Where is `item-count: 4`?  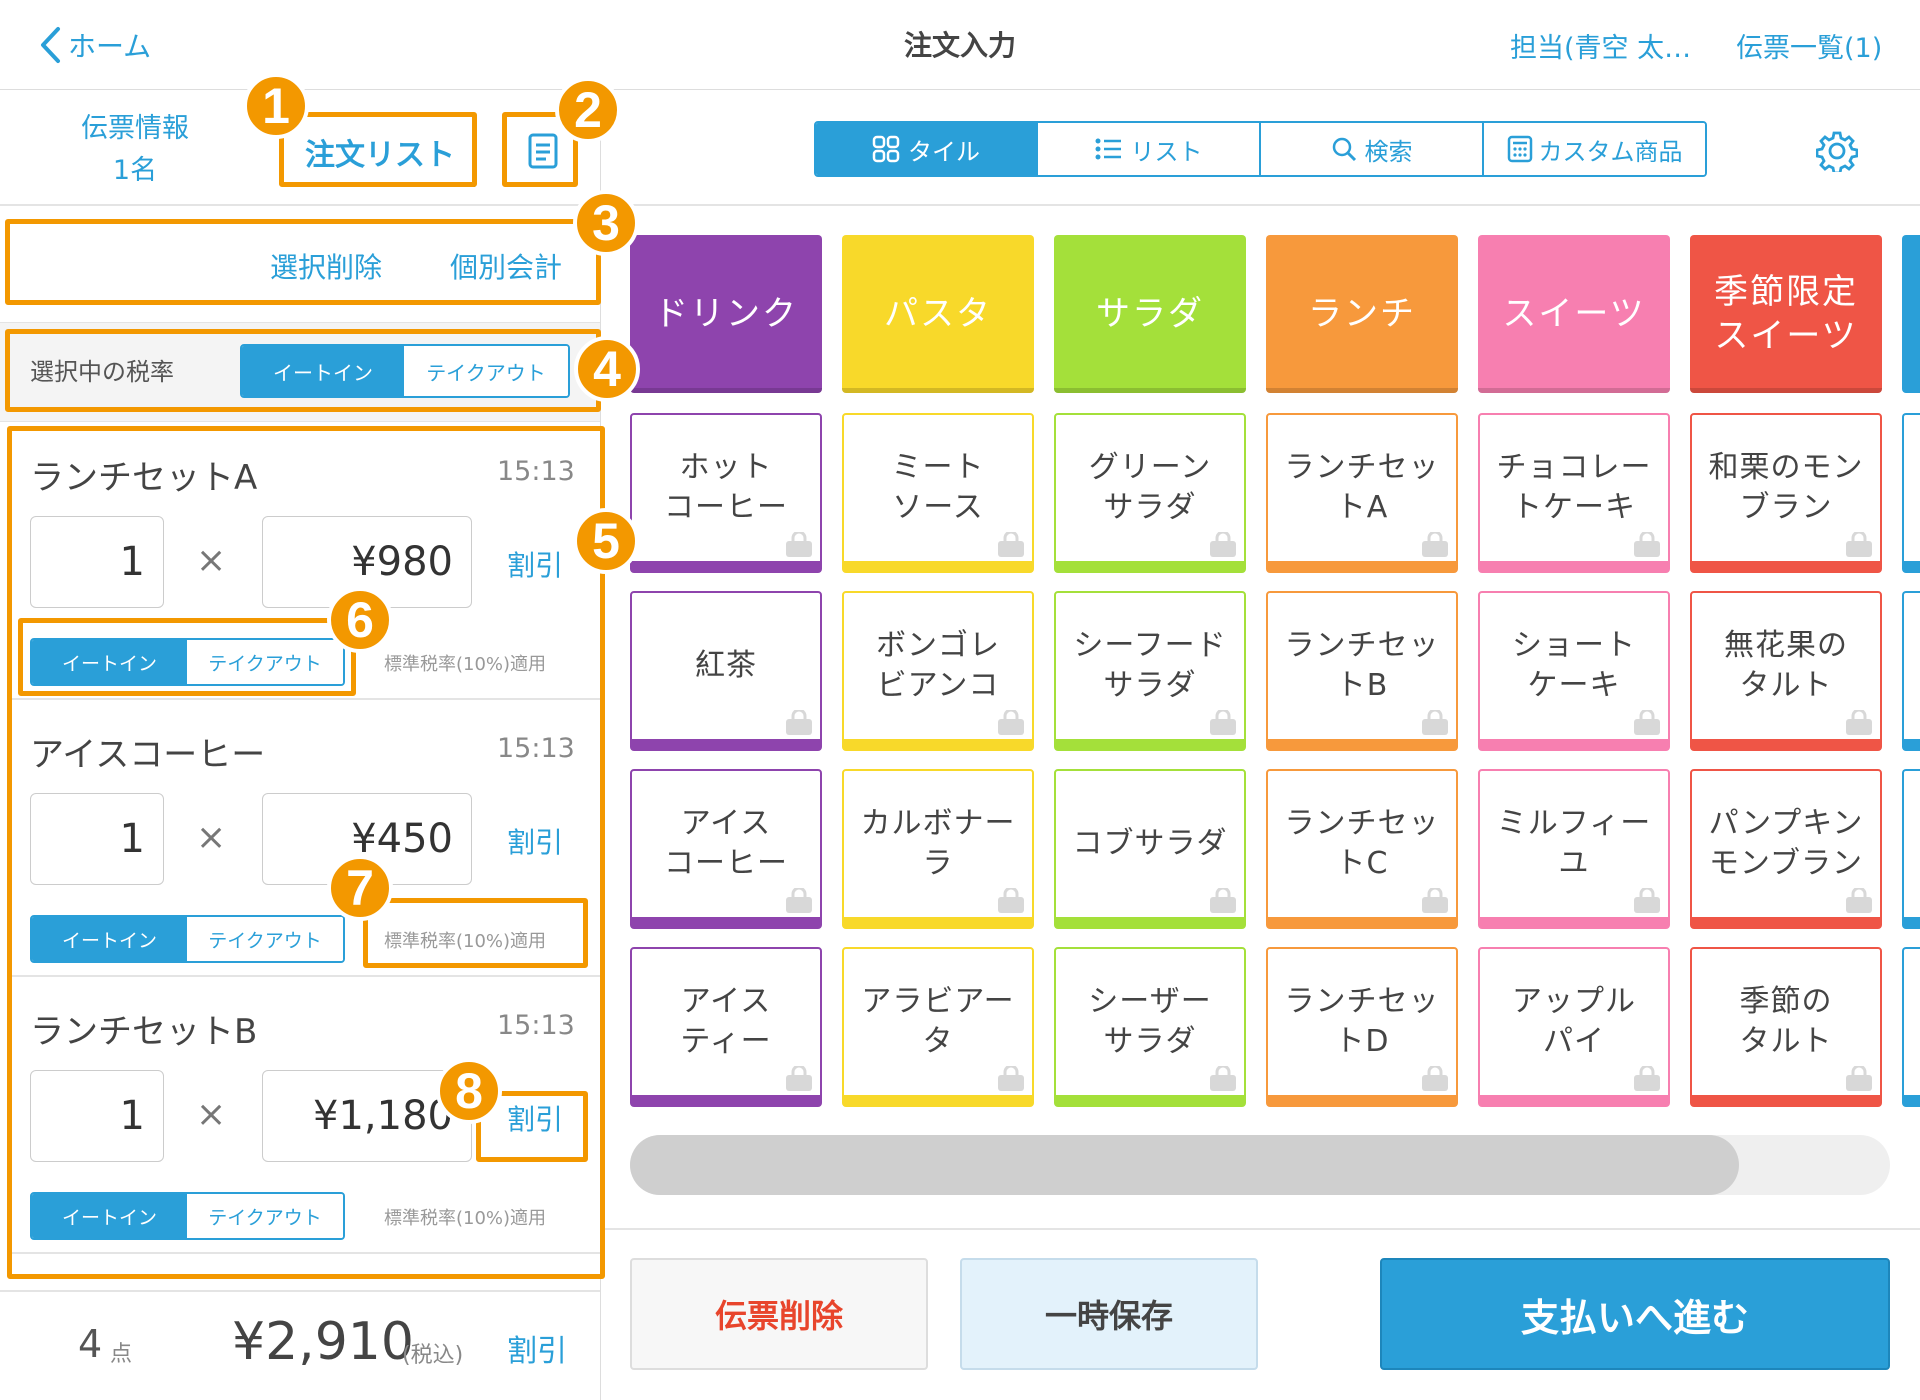 item-count: 4 is located at coordinates (90, 1344).